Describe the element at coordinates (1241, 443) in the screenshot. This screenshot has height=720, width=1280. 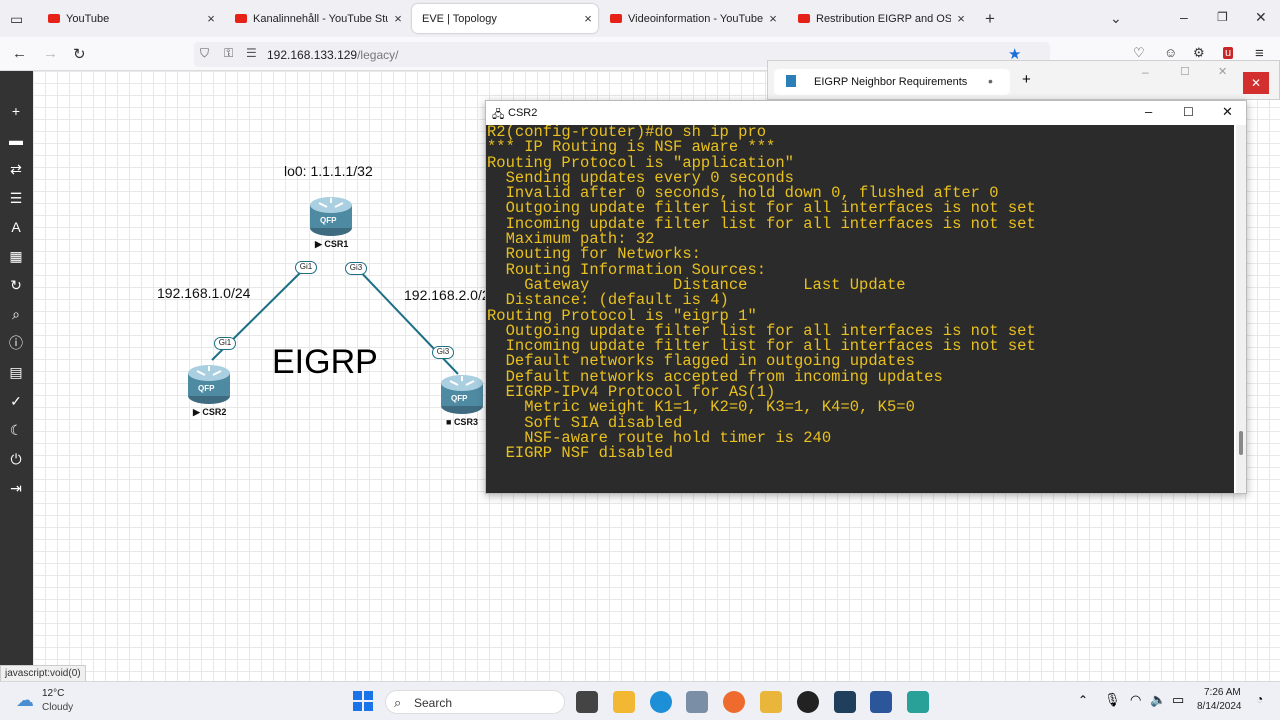
I see `scrollbar-thumb` at that location.